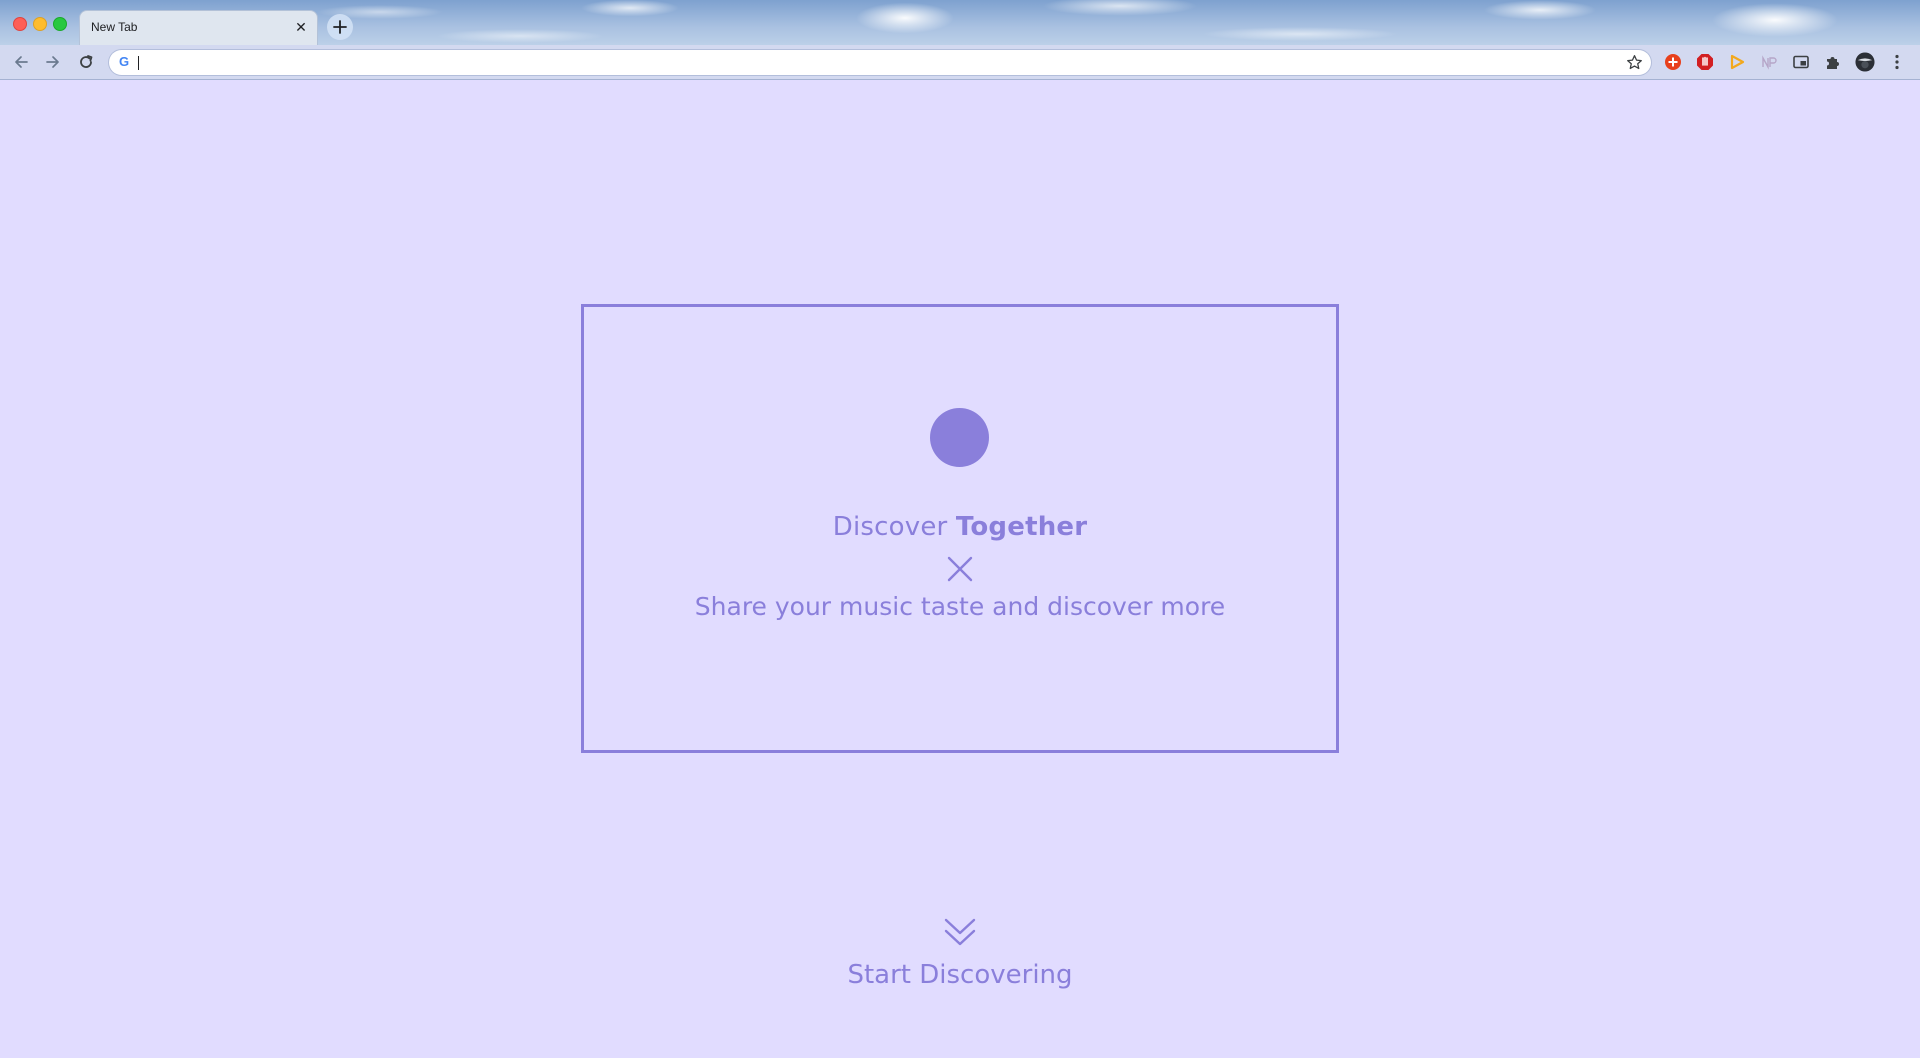 The height and width of the screenshot is (1058, 1920). I want to click on plus-icon, so click(340, 27).